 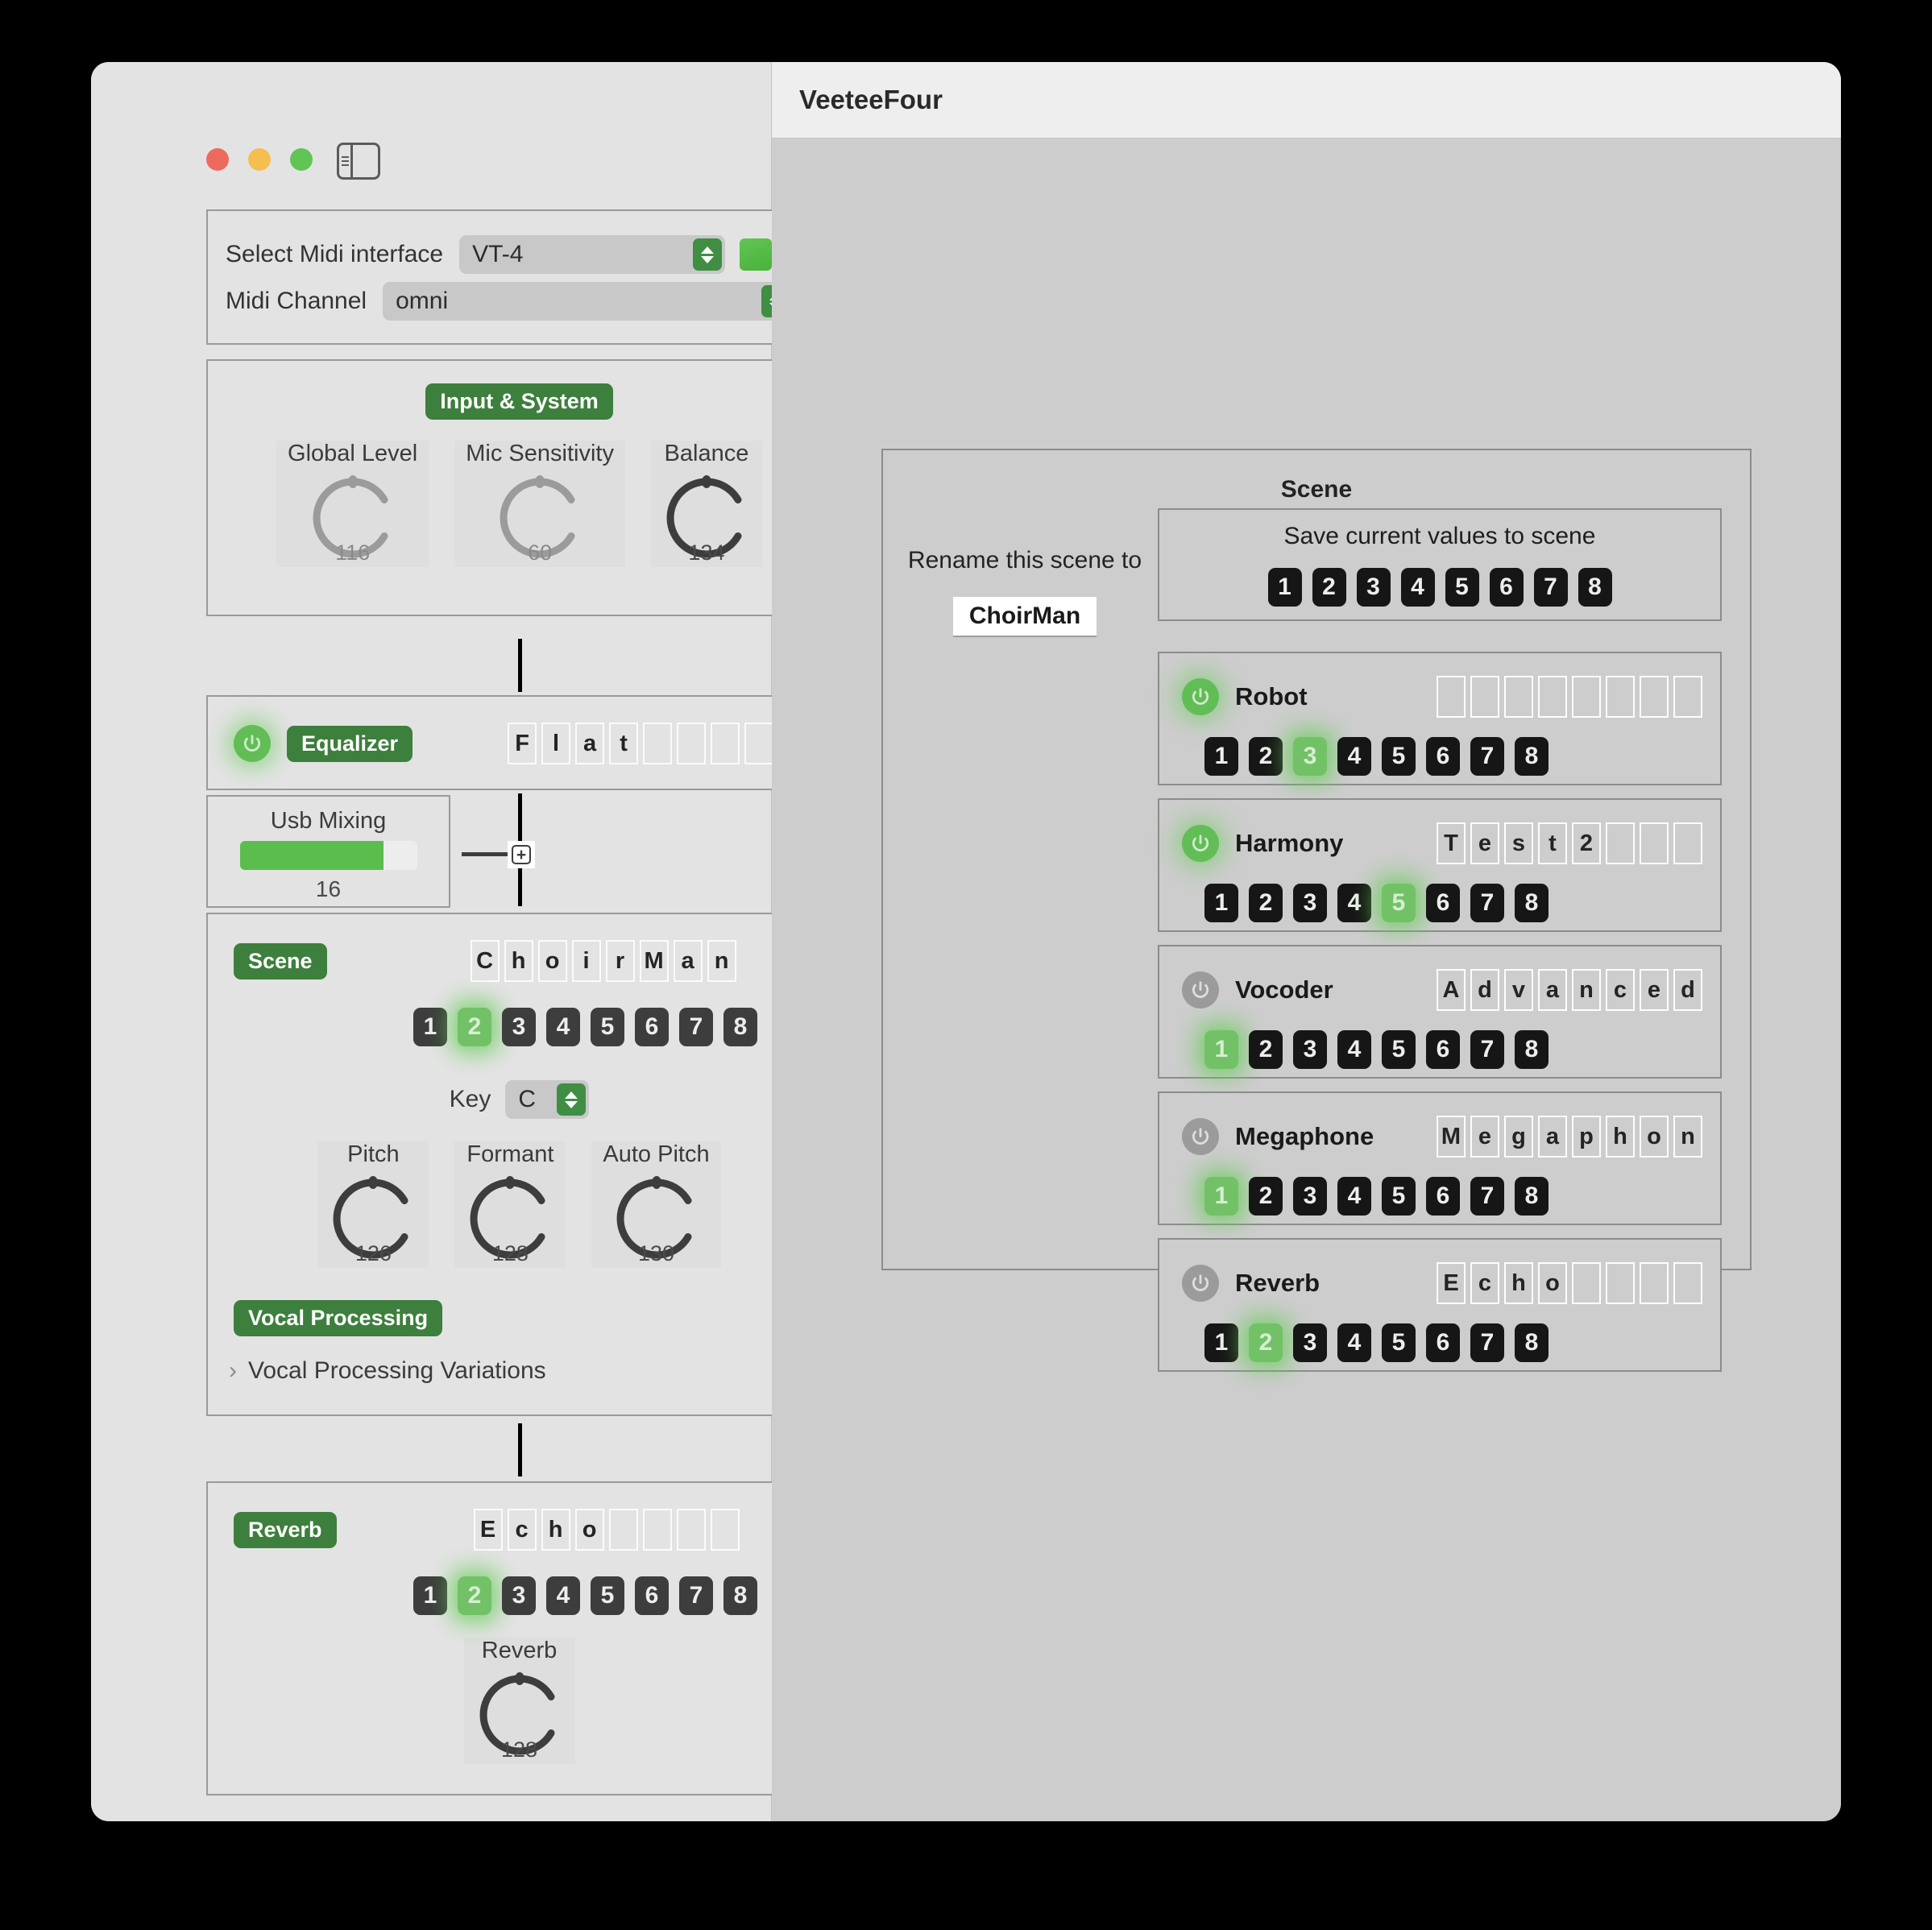 What do you see at coordinates (1451, 1137) in the screenshot?
I see `char-box: M` at bounding box center [1451, 1137].